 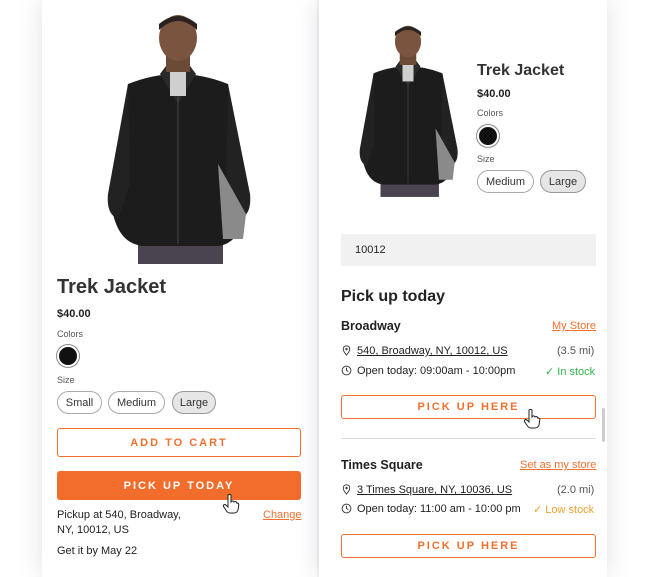 I want to click on my-store-link: My Store, so click(x=574, y=326).